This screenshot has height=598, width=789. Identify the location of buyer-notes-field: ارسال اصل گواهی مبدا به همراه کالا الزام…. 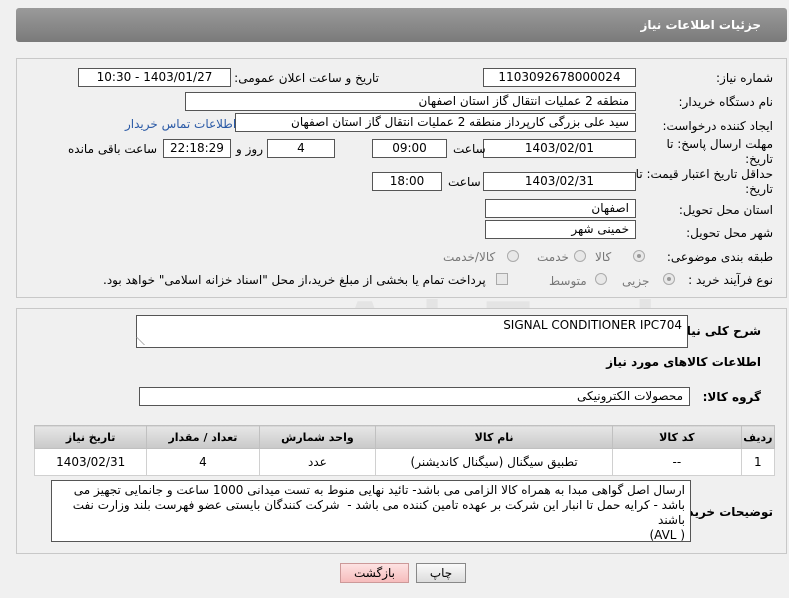
(371, 511).